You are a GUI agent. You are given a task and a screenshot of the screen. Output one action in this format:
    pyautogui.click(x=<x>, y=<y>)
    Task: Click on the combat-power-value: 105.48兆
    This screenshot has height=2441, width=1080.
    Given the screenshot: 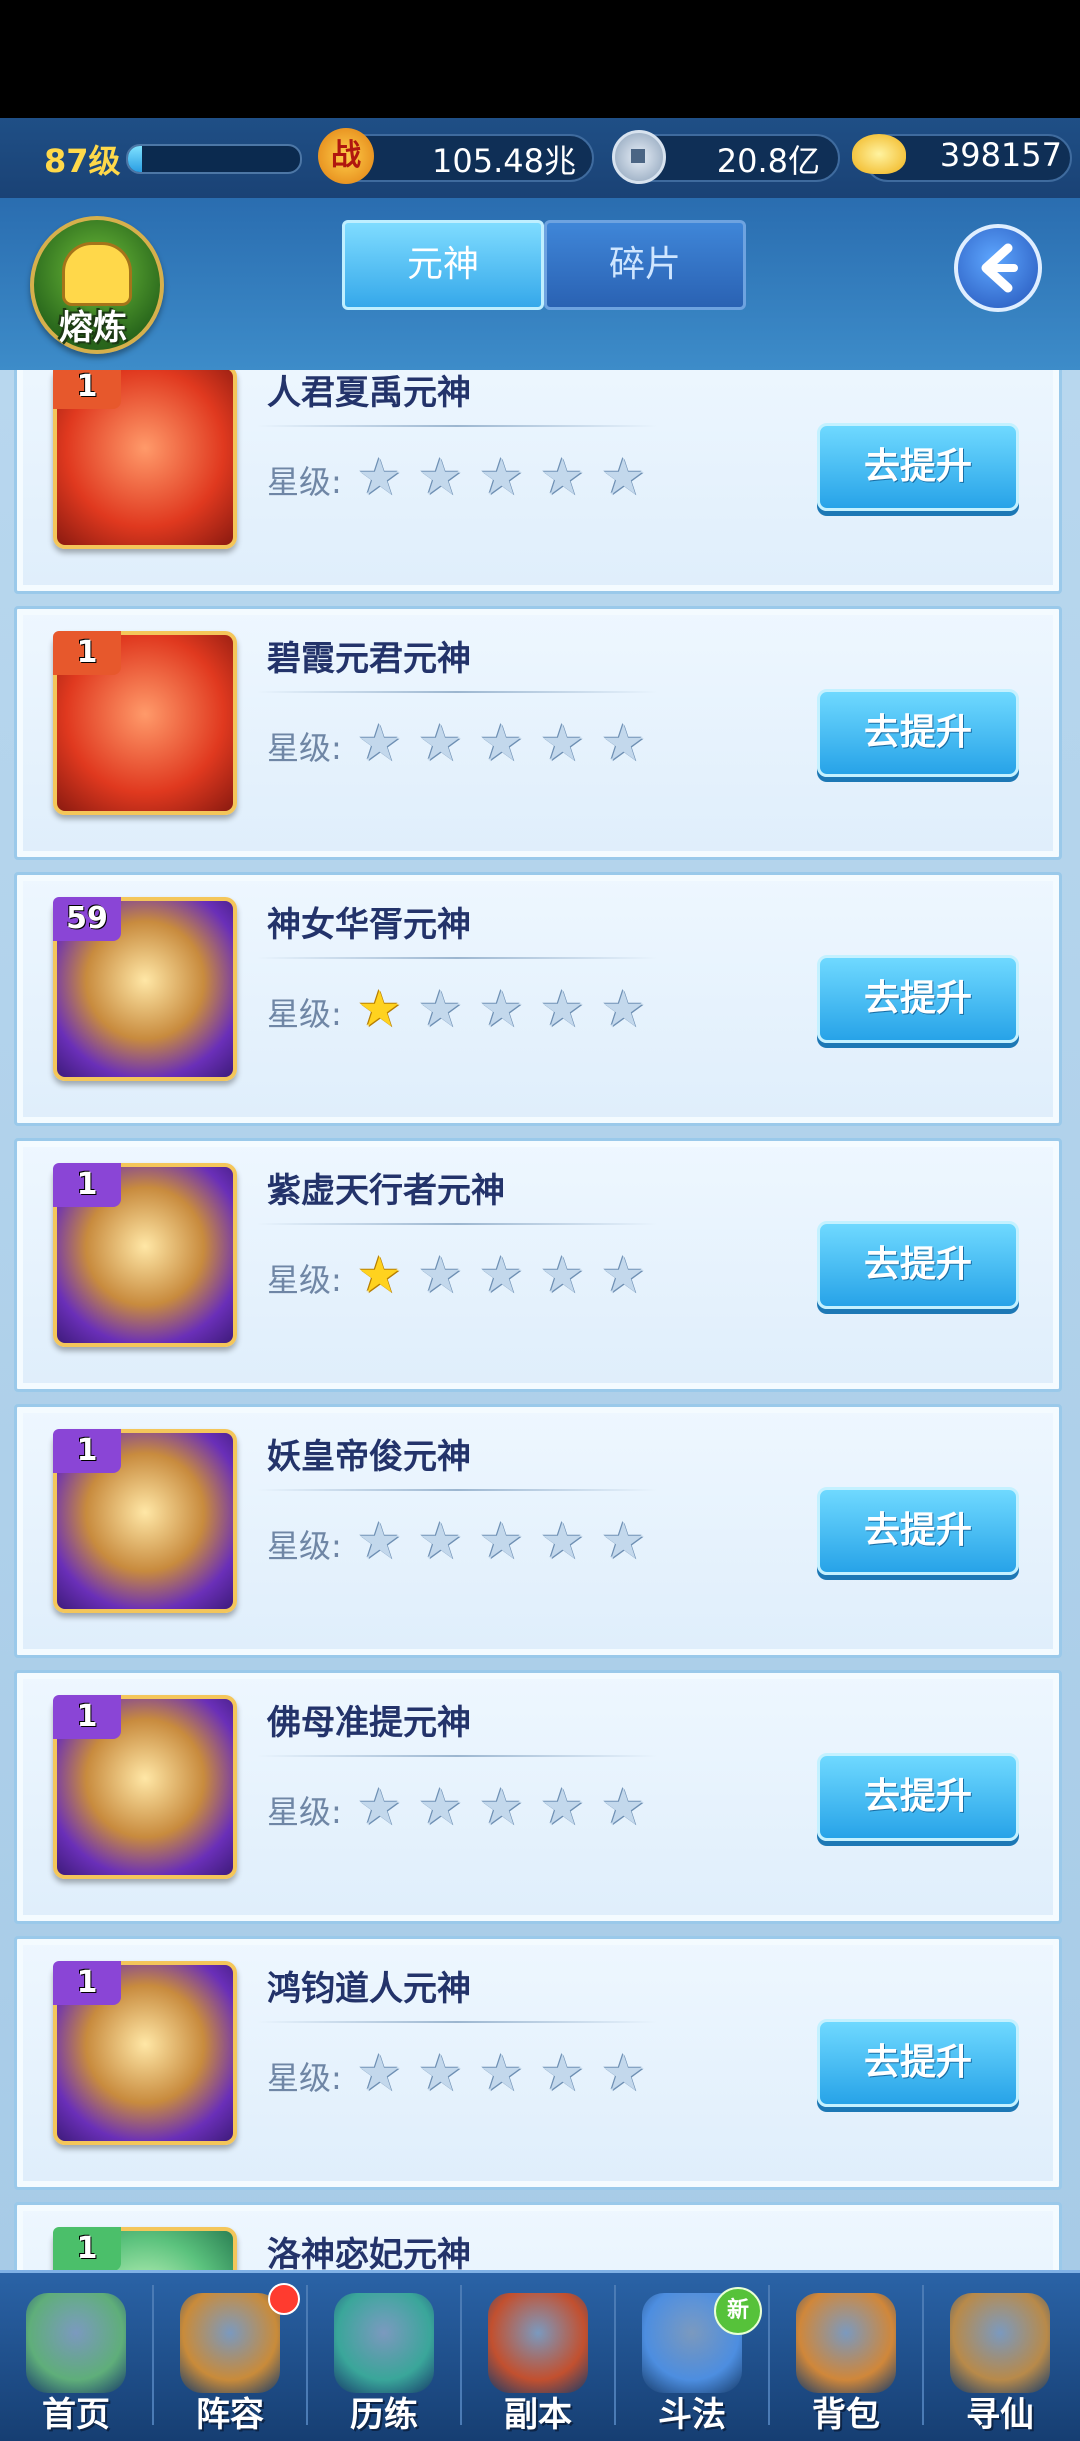 What is the action you would take?
    pyautogui.click(x=504, y=161)
    